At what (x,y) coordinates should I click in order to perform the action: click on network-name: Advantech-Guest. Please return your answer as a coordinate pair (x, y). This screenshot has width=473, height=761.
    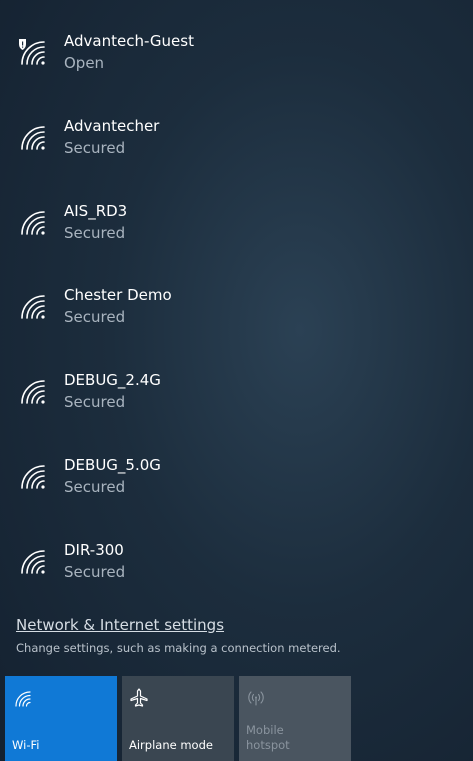
    Looking at the image, I should click on (129, 41).